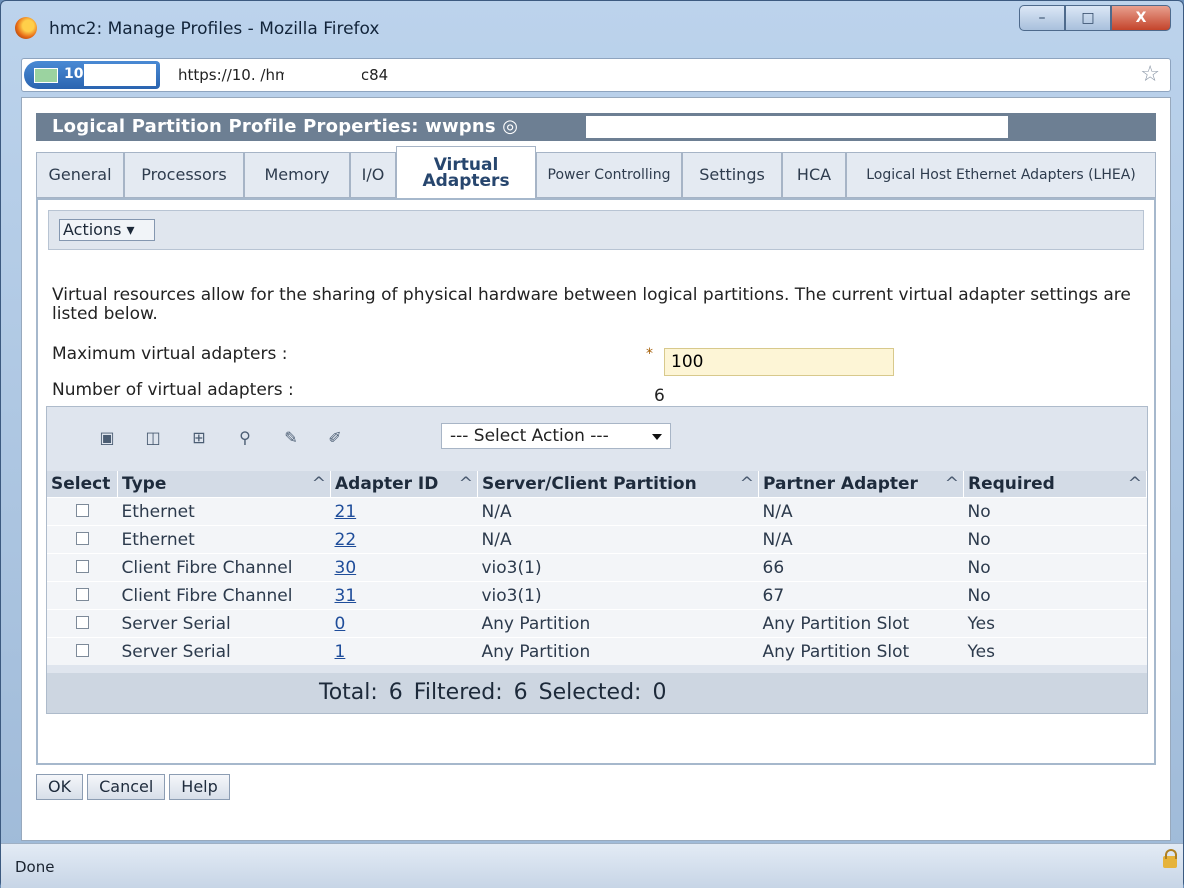 This screenshot has height=888, width=1184. What do you see at coordinates (510, 126) in the screenshot?
I see `info-icon: ◎` at bounding box center [510, 126].